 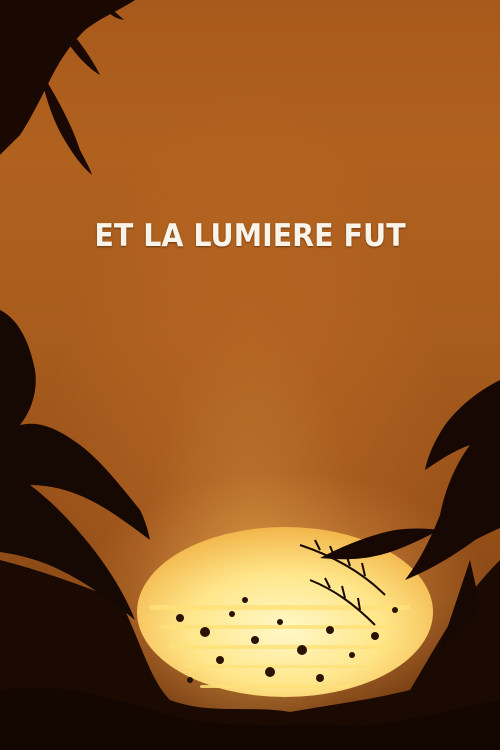 I want to click on film-title: ET LA LUMIERE FUT, so click(x=250, y=236).